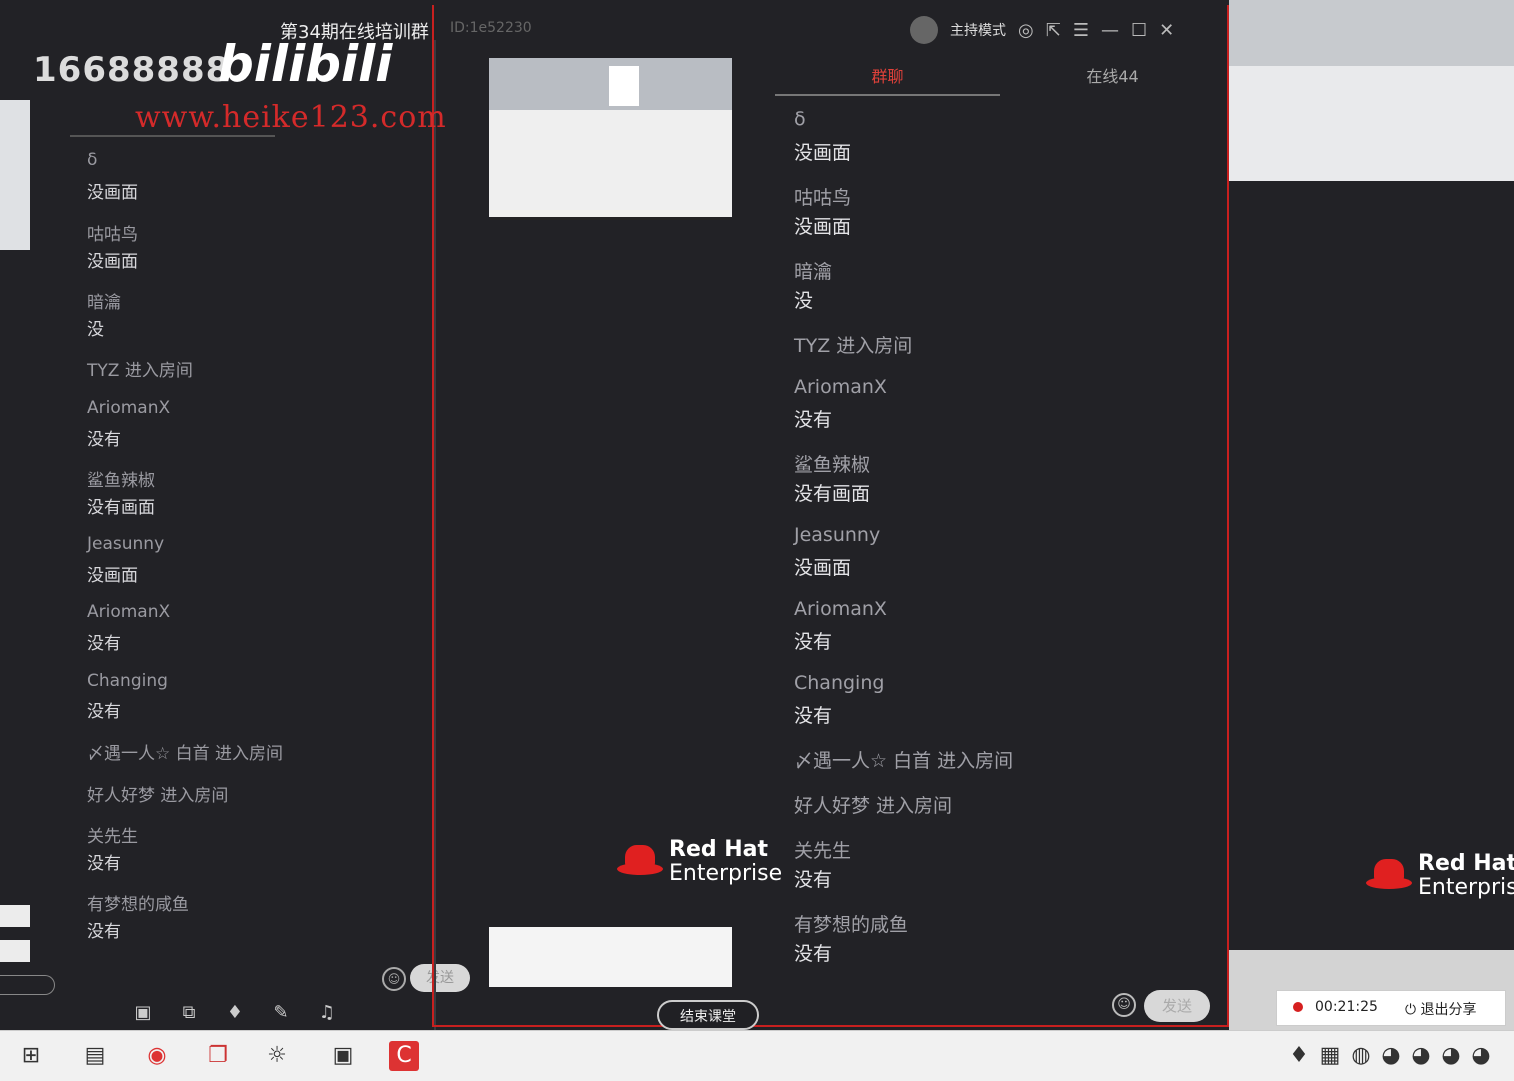 The height and width of the screenshot is (1081, 1514). I want to click on windows-start-icon: ⊞, so click(31, 1056).